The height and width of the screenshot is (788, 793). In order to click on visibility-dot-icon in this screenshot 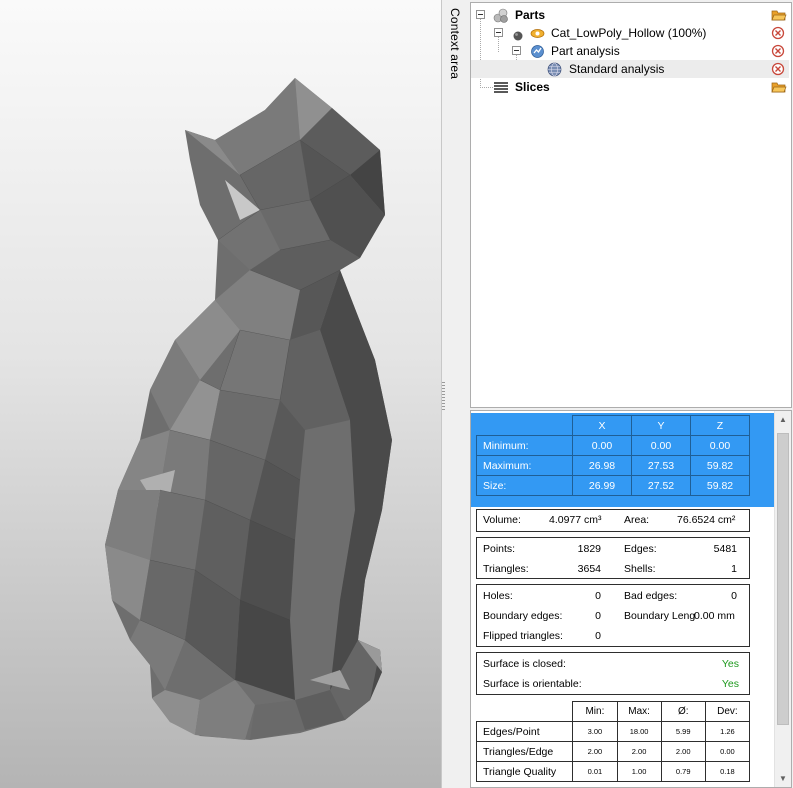, I will do `click(518, 34)`.